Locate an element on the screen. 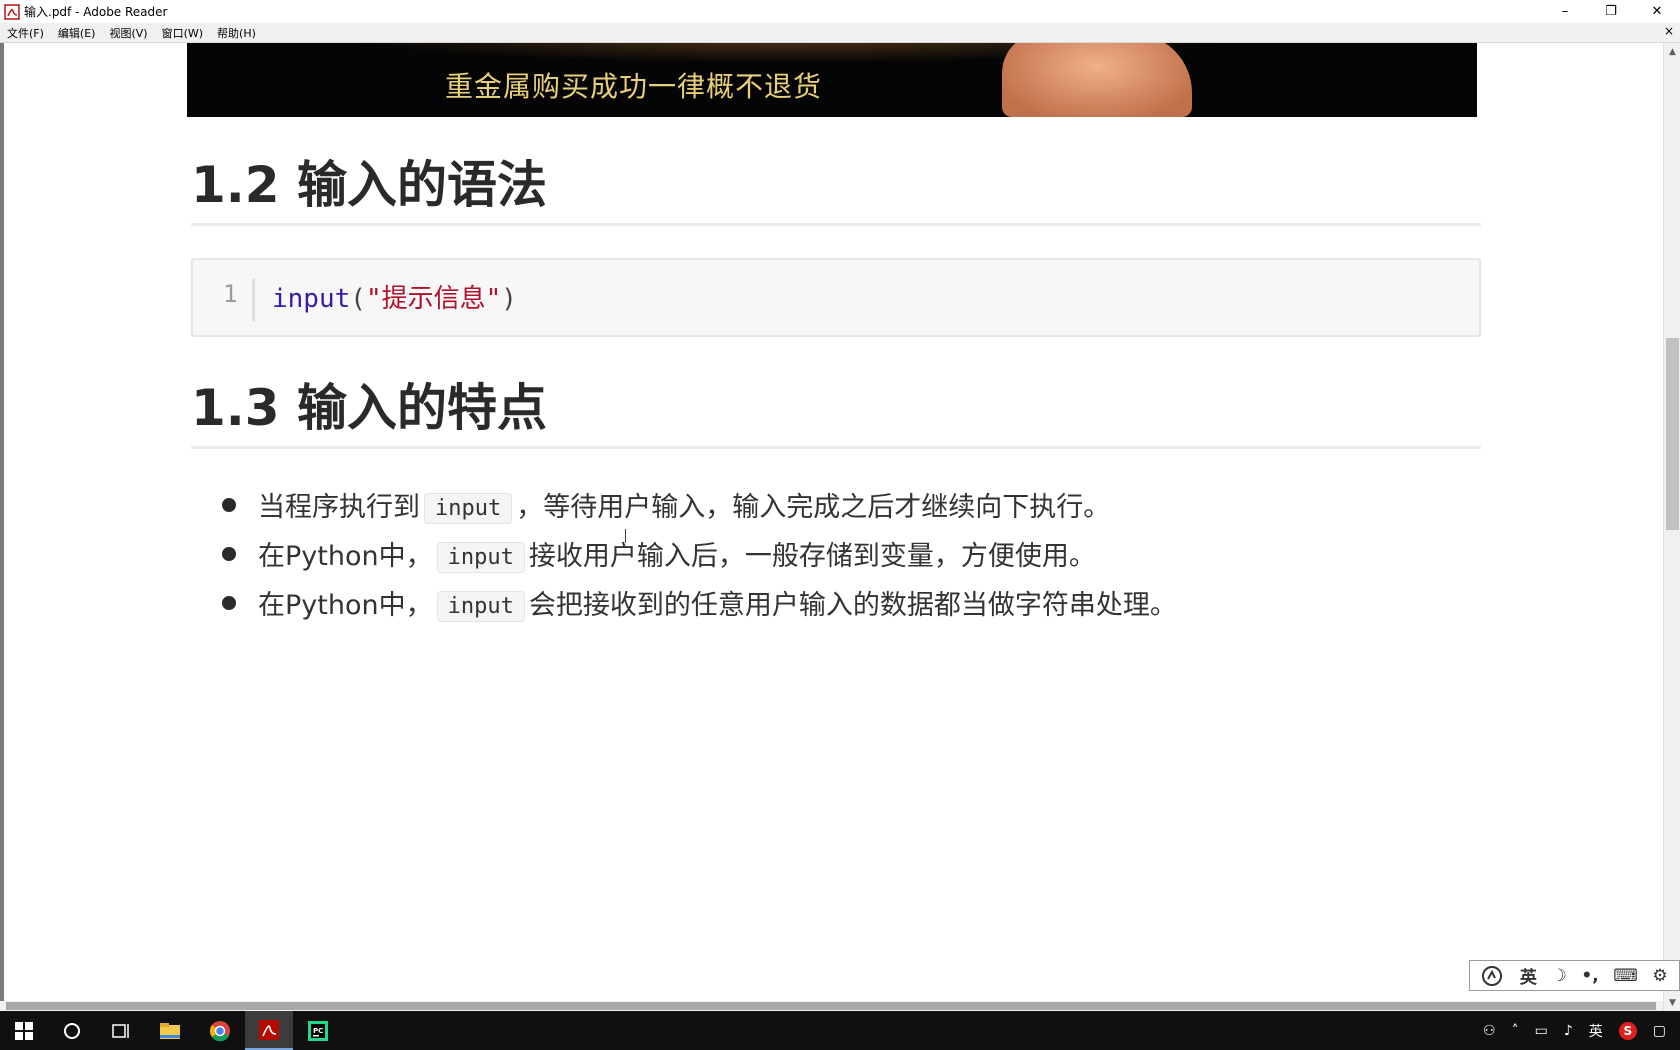 The height and width of the screenshot is (1050, 1680). list-item-text: 在Python中， input 会把接收到的任意用户输入的数据都当做字符串处理。 is located at coordinates (717, 602).